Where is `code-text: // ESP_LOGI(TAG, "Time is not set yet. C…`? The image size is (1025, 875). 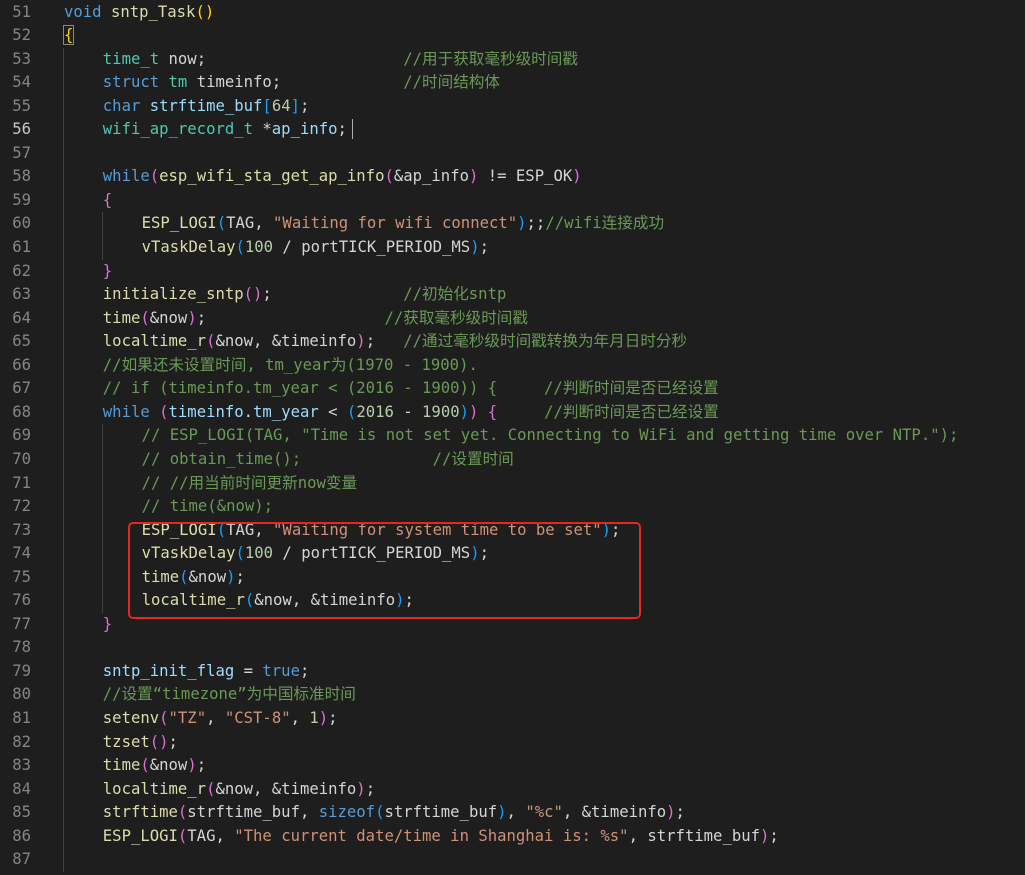 code-text: // ESP_LOGI(TAG, "Time is not set yet. C… is located at coordinates (550, 436).